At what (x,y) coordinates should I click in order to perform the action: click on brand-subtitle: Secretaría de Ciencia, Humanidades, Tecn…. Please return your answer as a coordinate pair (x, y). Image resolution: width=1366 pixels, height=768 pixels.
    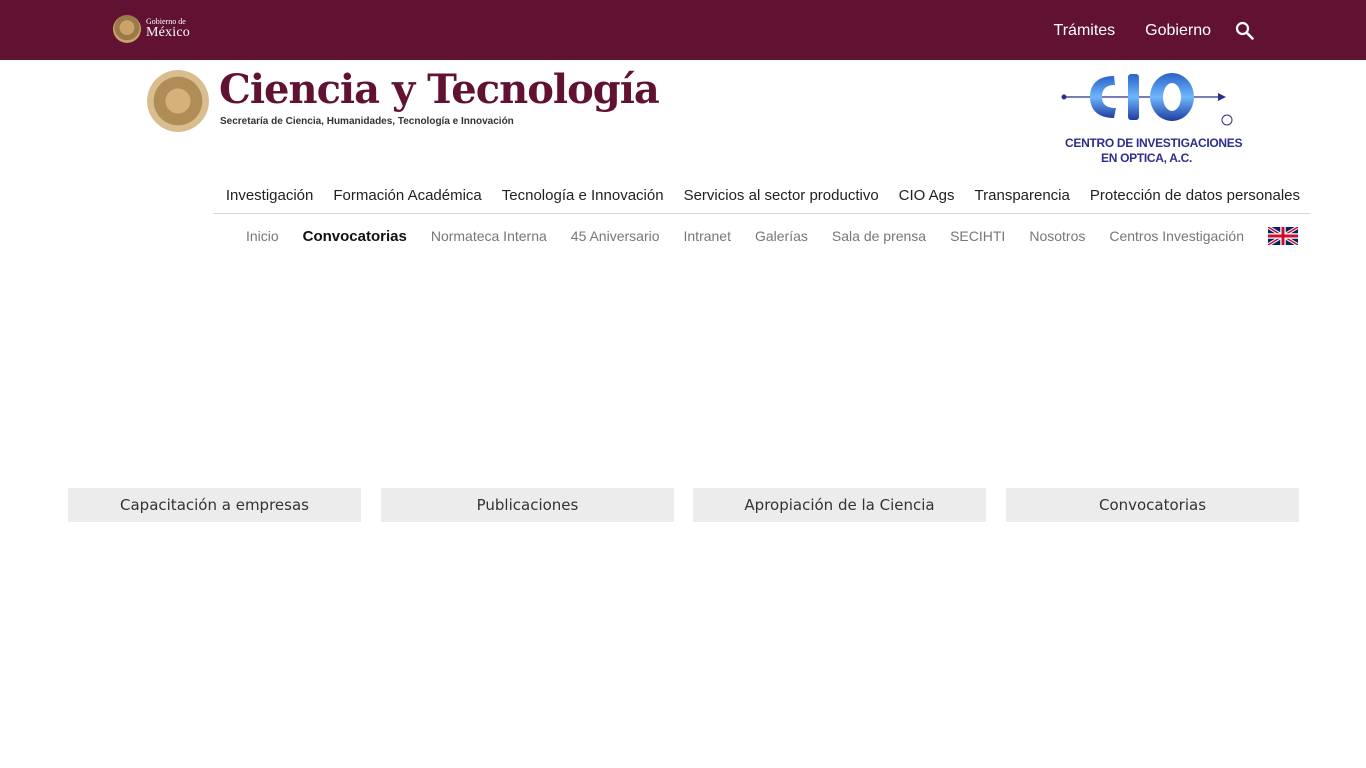
    Looking at the image, I should click on (367, 121).